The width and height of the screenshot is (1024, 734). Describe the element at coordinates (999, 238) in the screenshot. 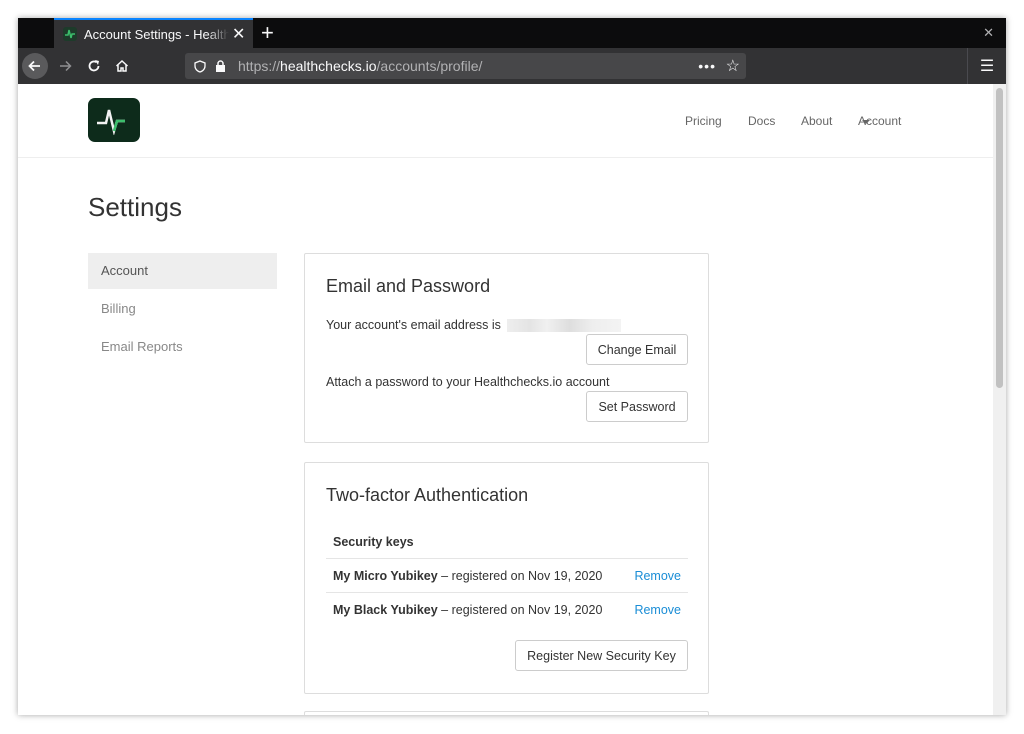

I see `scrollbar-thumb` at that location.